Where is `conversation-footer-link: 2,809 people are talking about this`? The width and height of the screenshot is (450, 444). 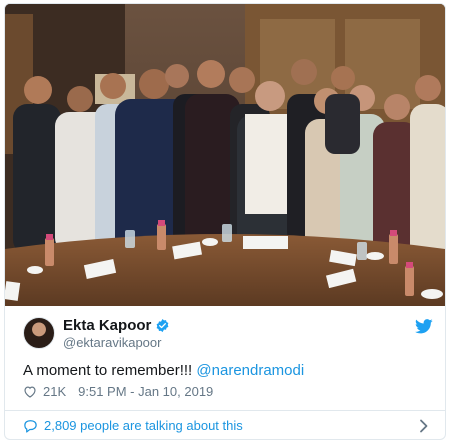
conversation-footer-link: 2,809 people are talking about this is located at coordinates (225, 424).